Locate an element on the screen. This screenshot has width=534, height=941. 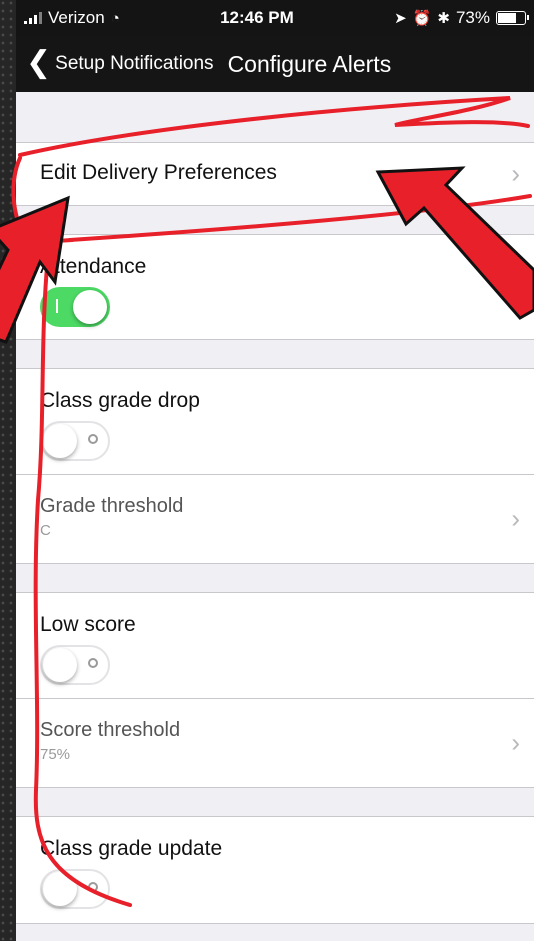
delivery-group: Edit Delivery Preferences › is located at coordinates (275, 174).